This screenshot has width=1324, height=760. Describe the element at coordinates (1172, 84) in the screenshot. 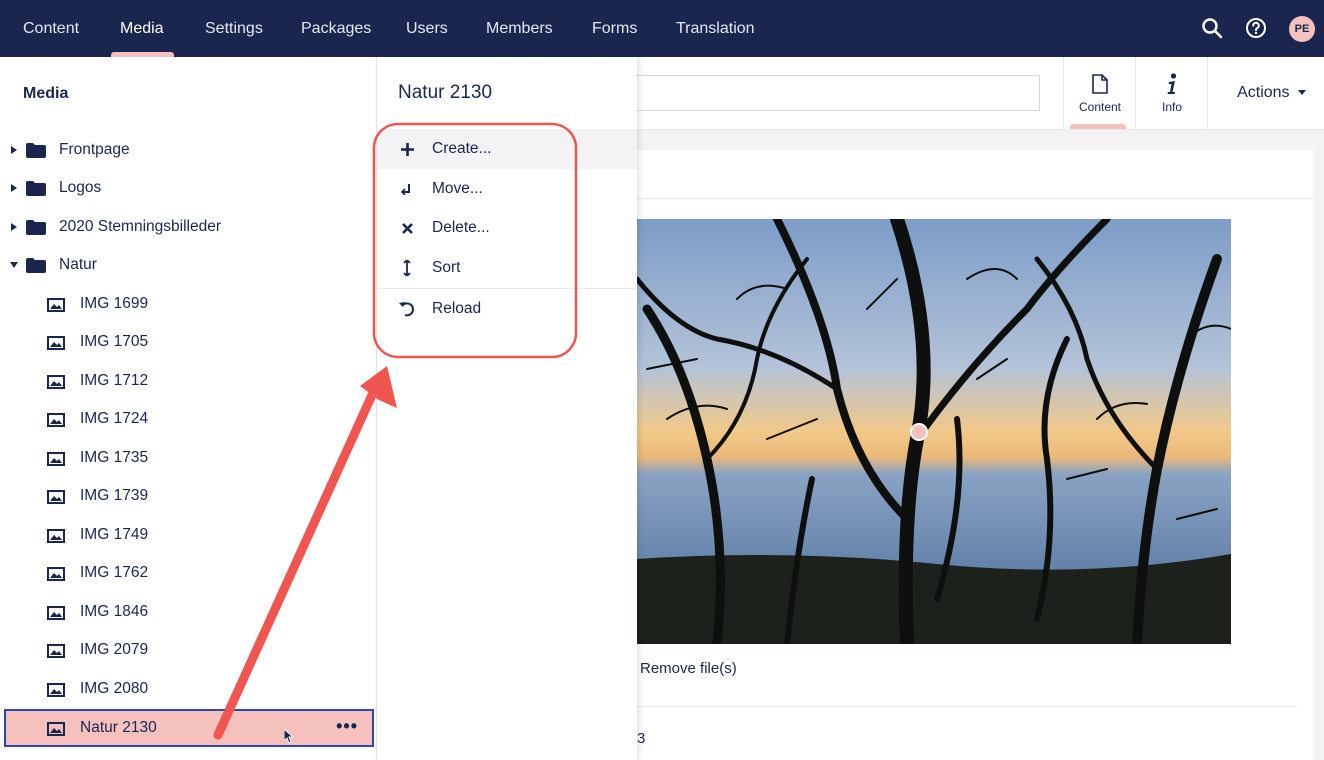

I see `info-icon` at that location.